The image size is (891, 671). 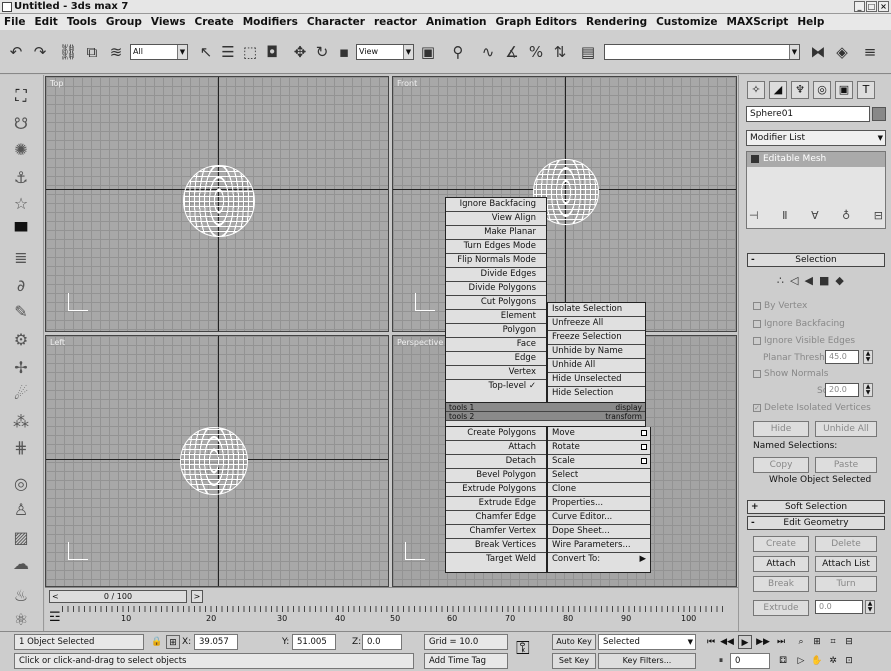 What do you see at coordinates (780, 280) in the screenshot?
I see `vertex-icon: ∴` at bounding box center [780, 280].